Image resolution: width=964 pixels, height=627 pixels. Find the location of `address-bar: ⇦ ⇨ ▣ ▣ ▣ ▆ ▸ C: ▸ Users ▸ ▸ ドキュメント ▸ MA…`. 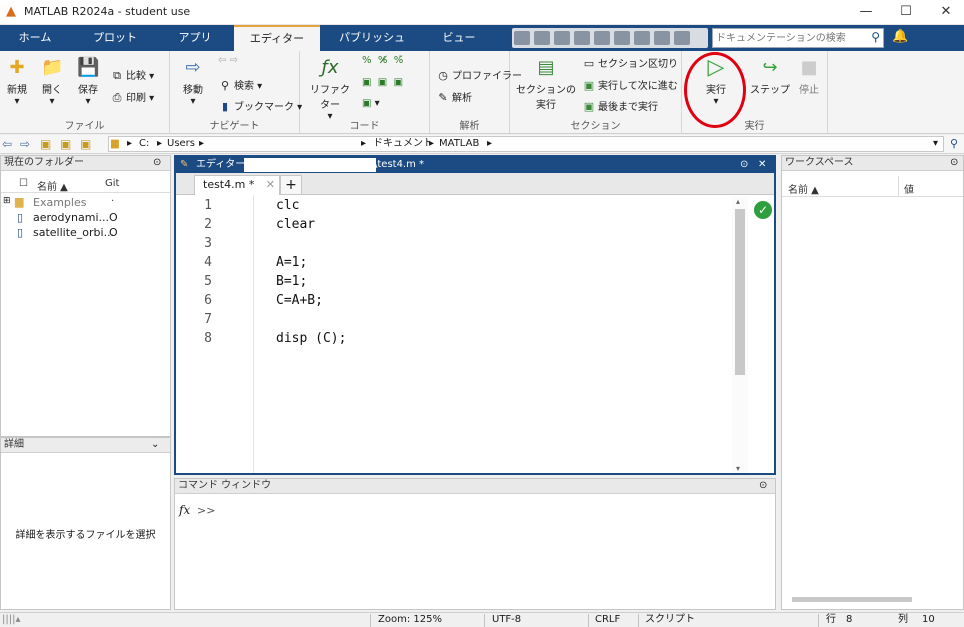

address-bar: ⇦ ⇨ ▣ ▣ ▣ ▆ ▸ C: ▸ Users ▸ ▸ ドキュメント ▸ MA… is located at coordinates (482, 144).